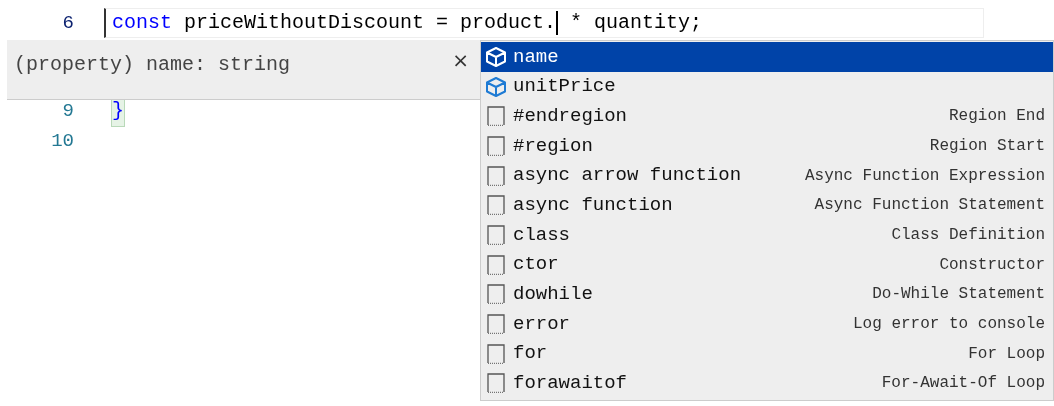  Describe the element at coordinates (153, 65) in the screenshot. I see `tooltip-text: (property) name: string` at that location.